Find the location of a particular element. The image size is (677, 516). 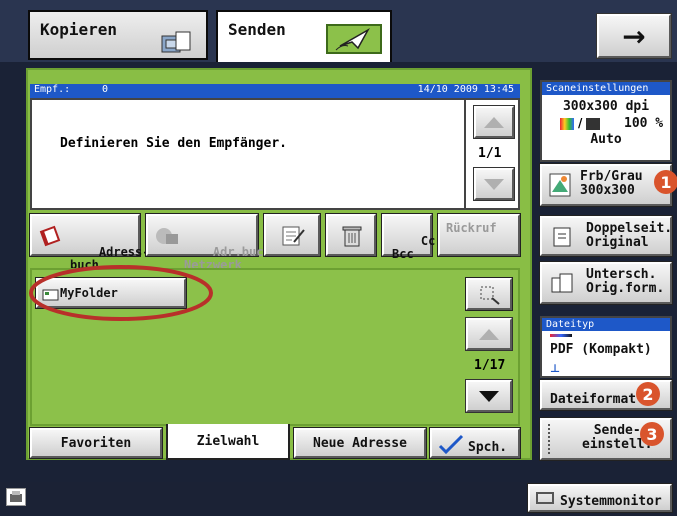

marker-3-text: 3 is located at coordinates (652, 434).